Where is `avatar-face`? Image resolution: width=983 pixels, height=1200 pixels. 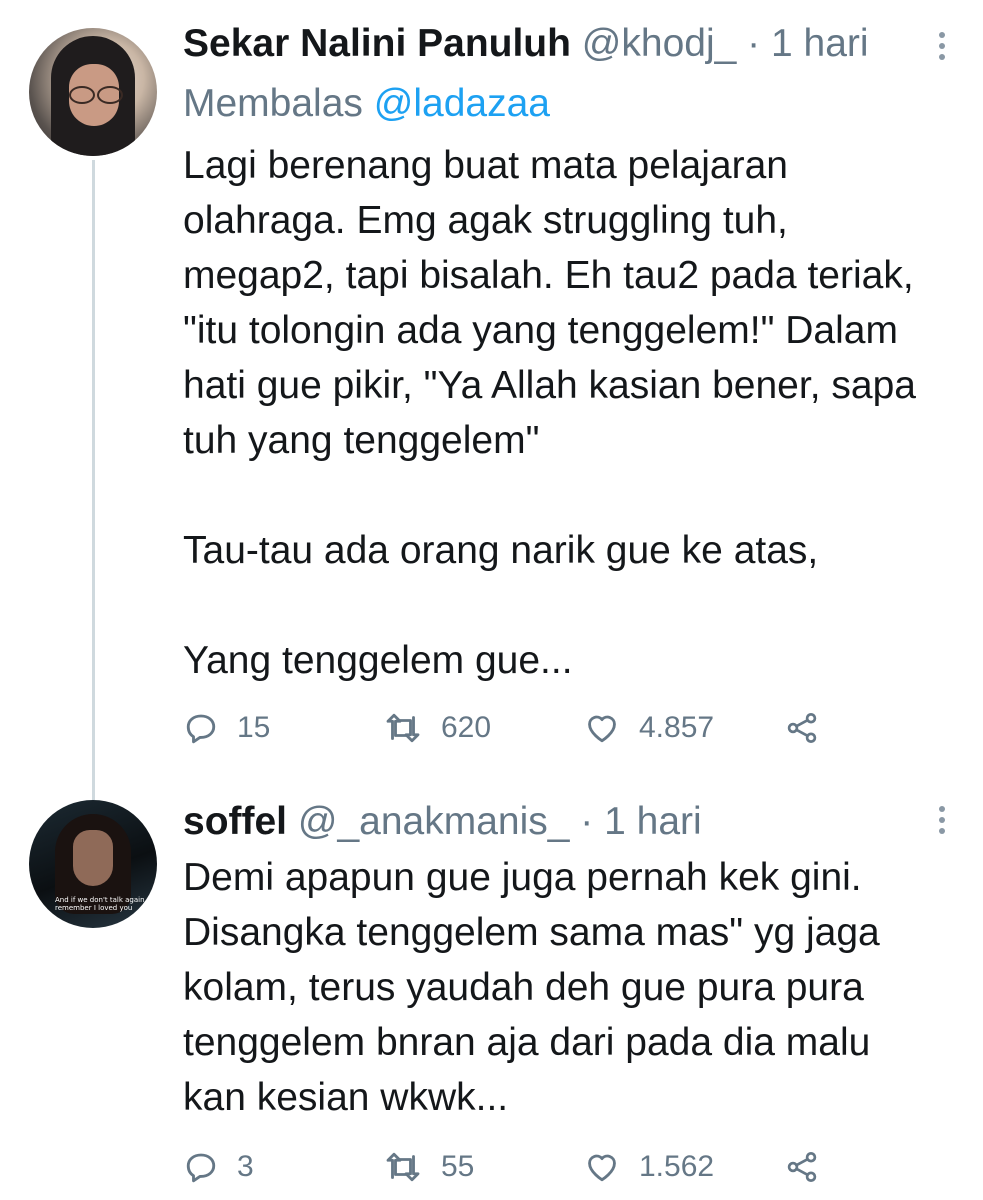
avatar-face is located at coordinates (93, 858).